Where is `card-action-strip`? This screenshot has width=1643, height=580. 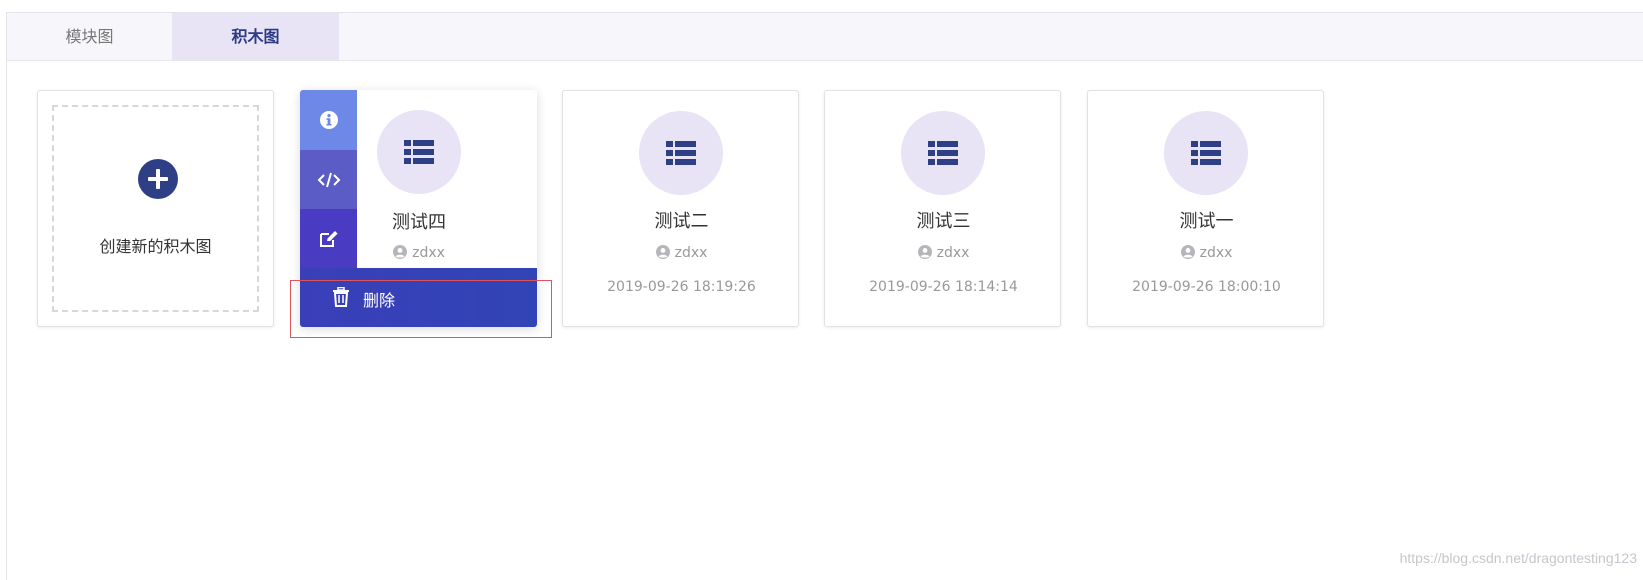
card-action-strip is located at coordinates (328, 179).